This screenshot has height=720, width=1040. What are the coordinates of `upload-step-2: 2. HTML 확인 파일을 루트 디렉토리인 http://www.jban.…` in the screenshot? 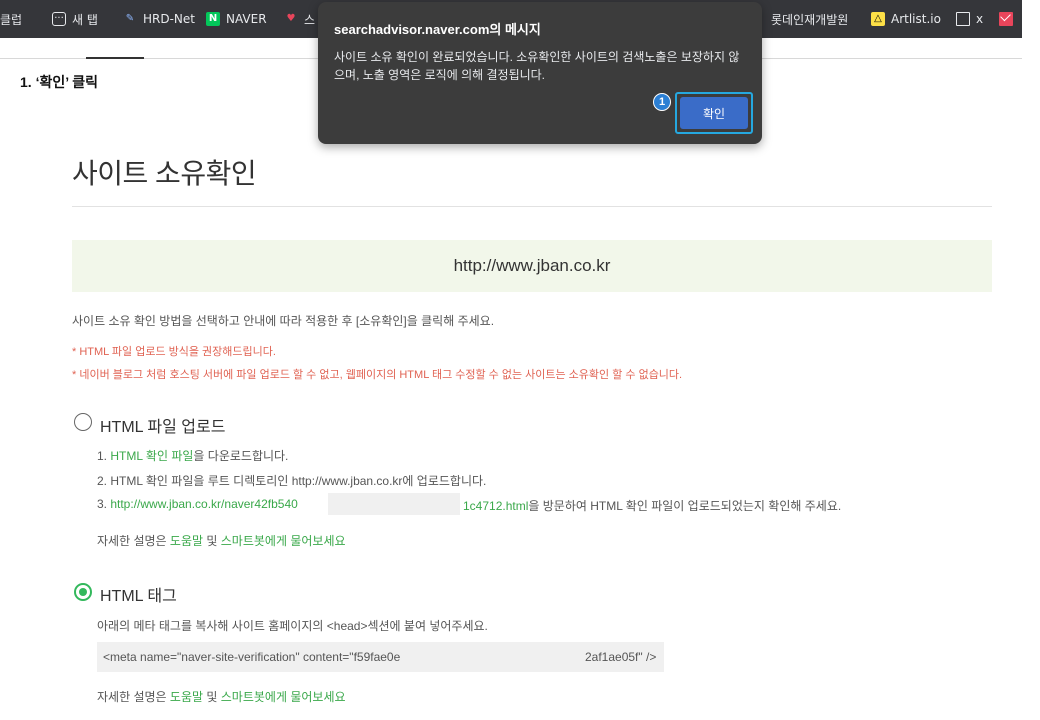 It's located at (292, 481).